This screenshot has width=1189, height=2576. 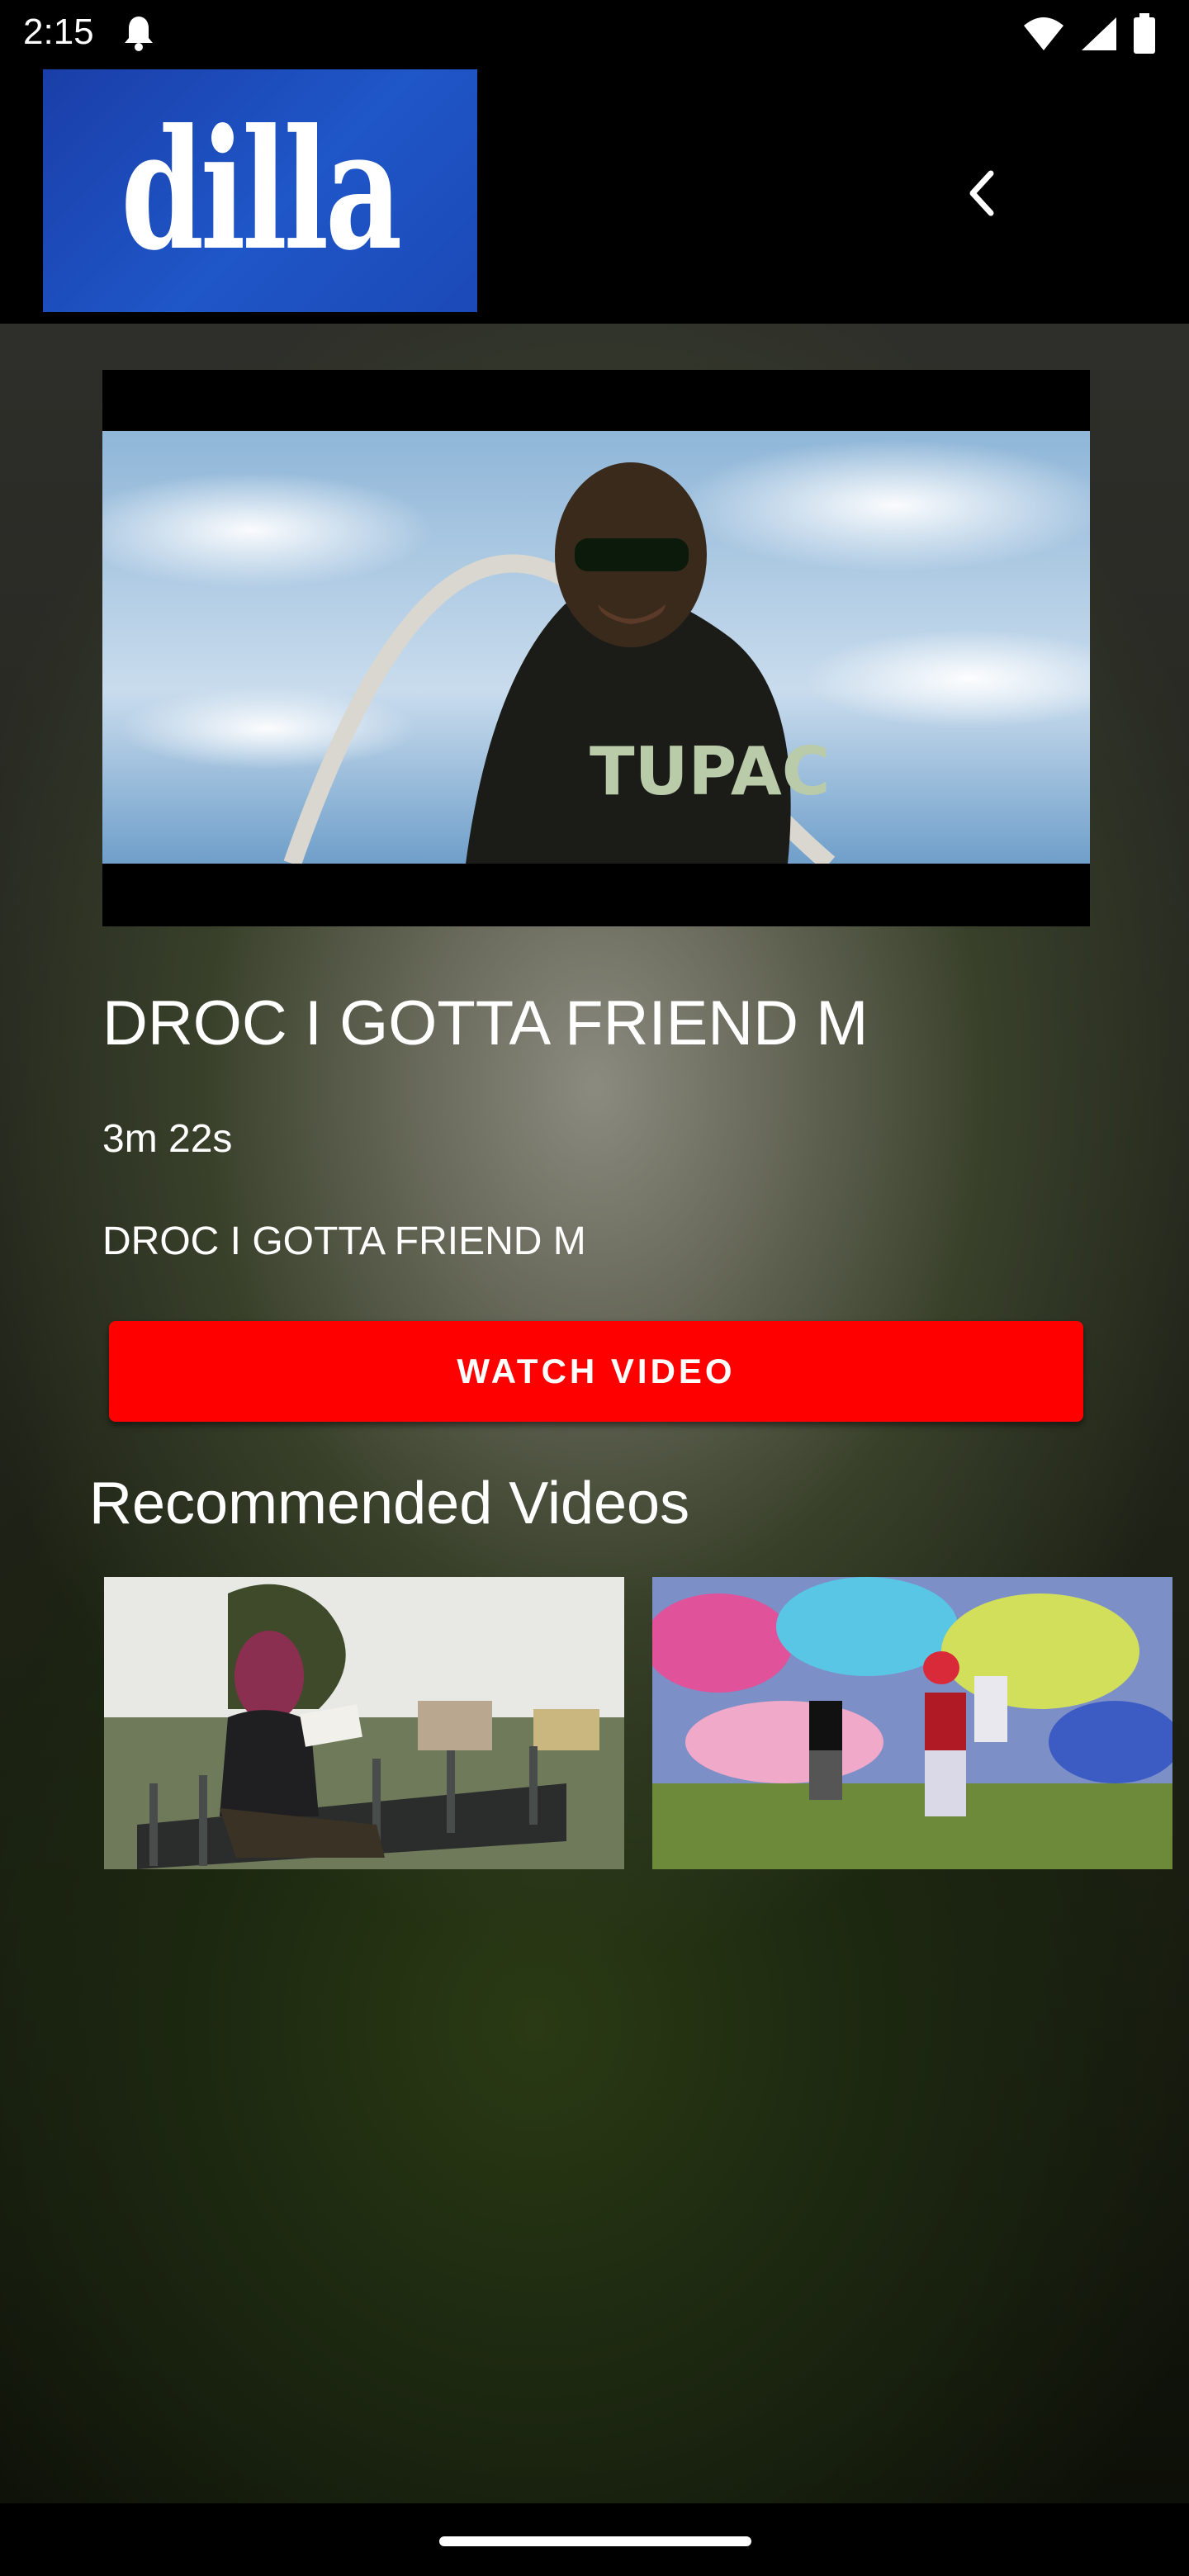 I want to click on video-description: DROC I GOTTA FRIEND M, so click(x=344, y=1241).